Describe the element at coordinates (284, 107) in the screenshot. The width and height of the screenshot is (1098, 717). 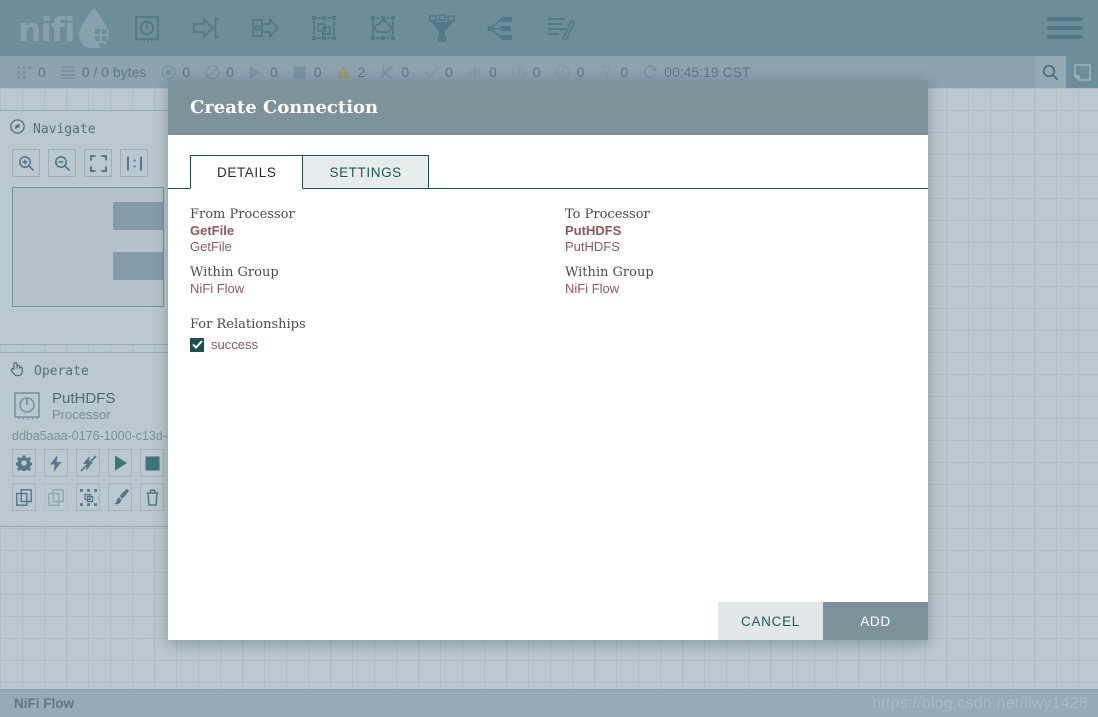
I see `dialog-title: Create Connection` at that location.